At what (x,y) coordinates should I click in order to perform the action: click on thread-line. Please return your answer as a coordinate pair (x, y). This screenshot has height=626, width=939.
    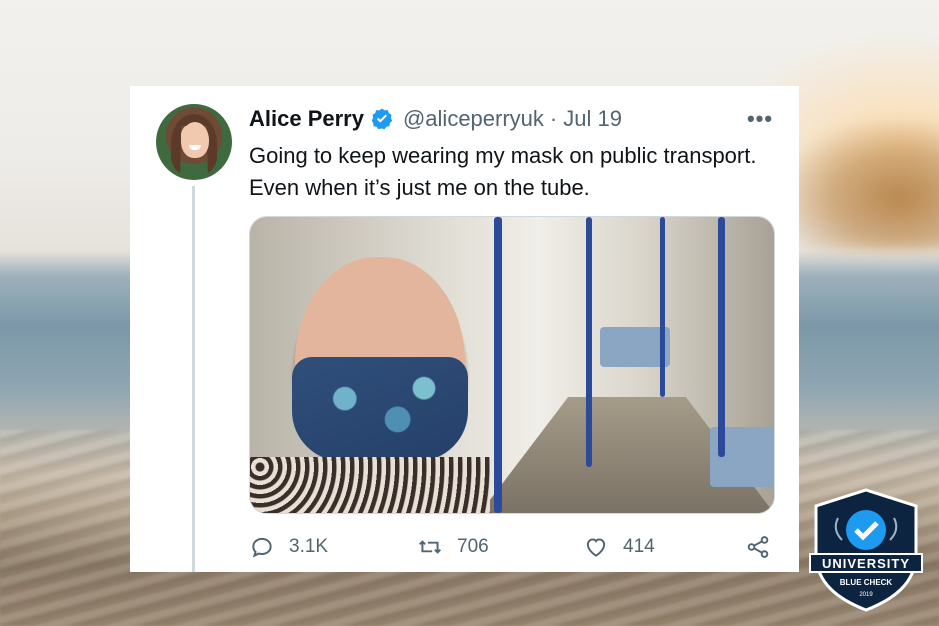
    Looking at the image, I should click on (193, 379).